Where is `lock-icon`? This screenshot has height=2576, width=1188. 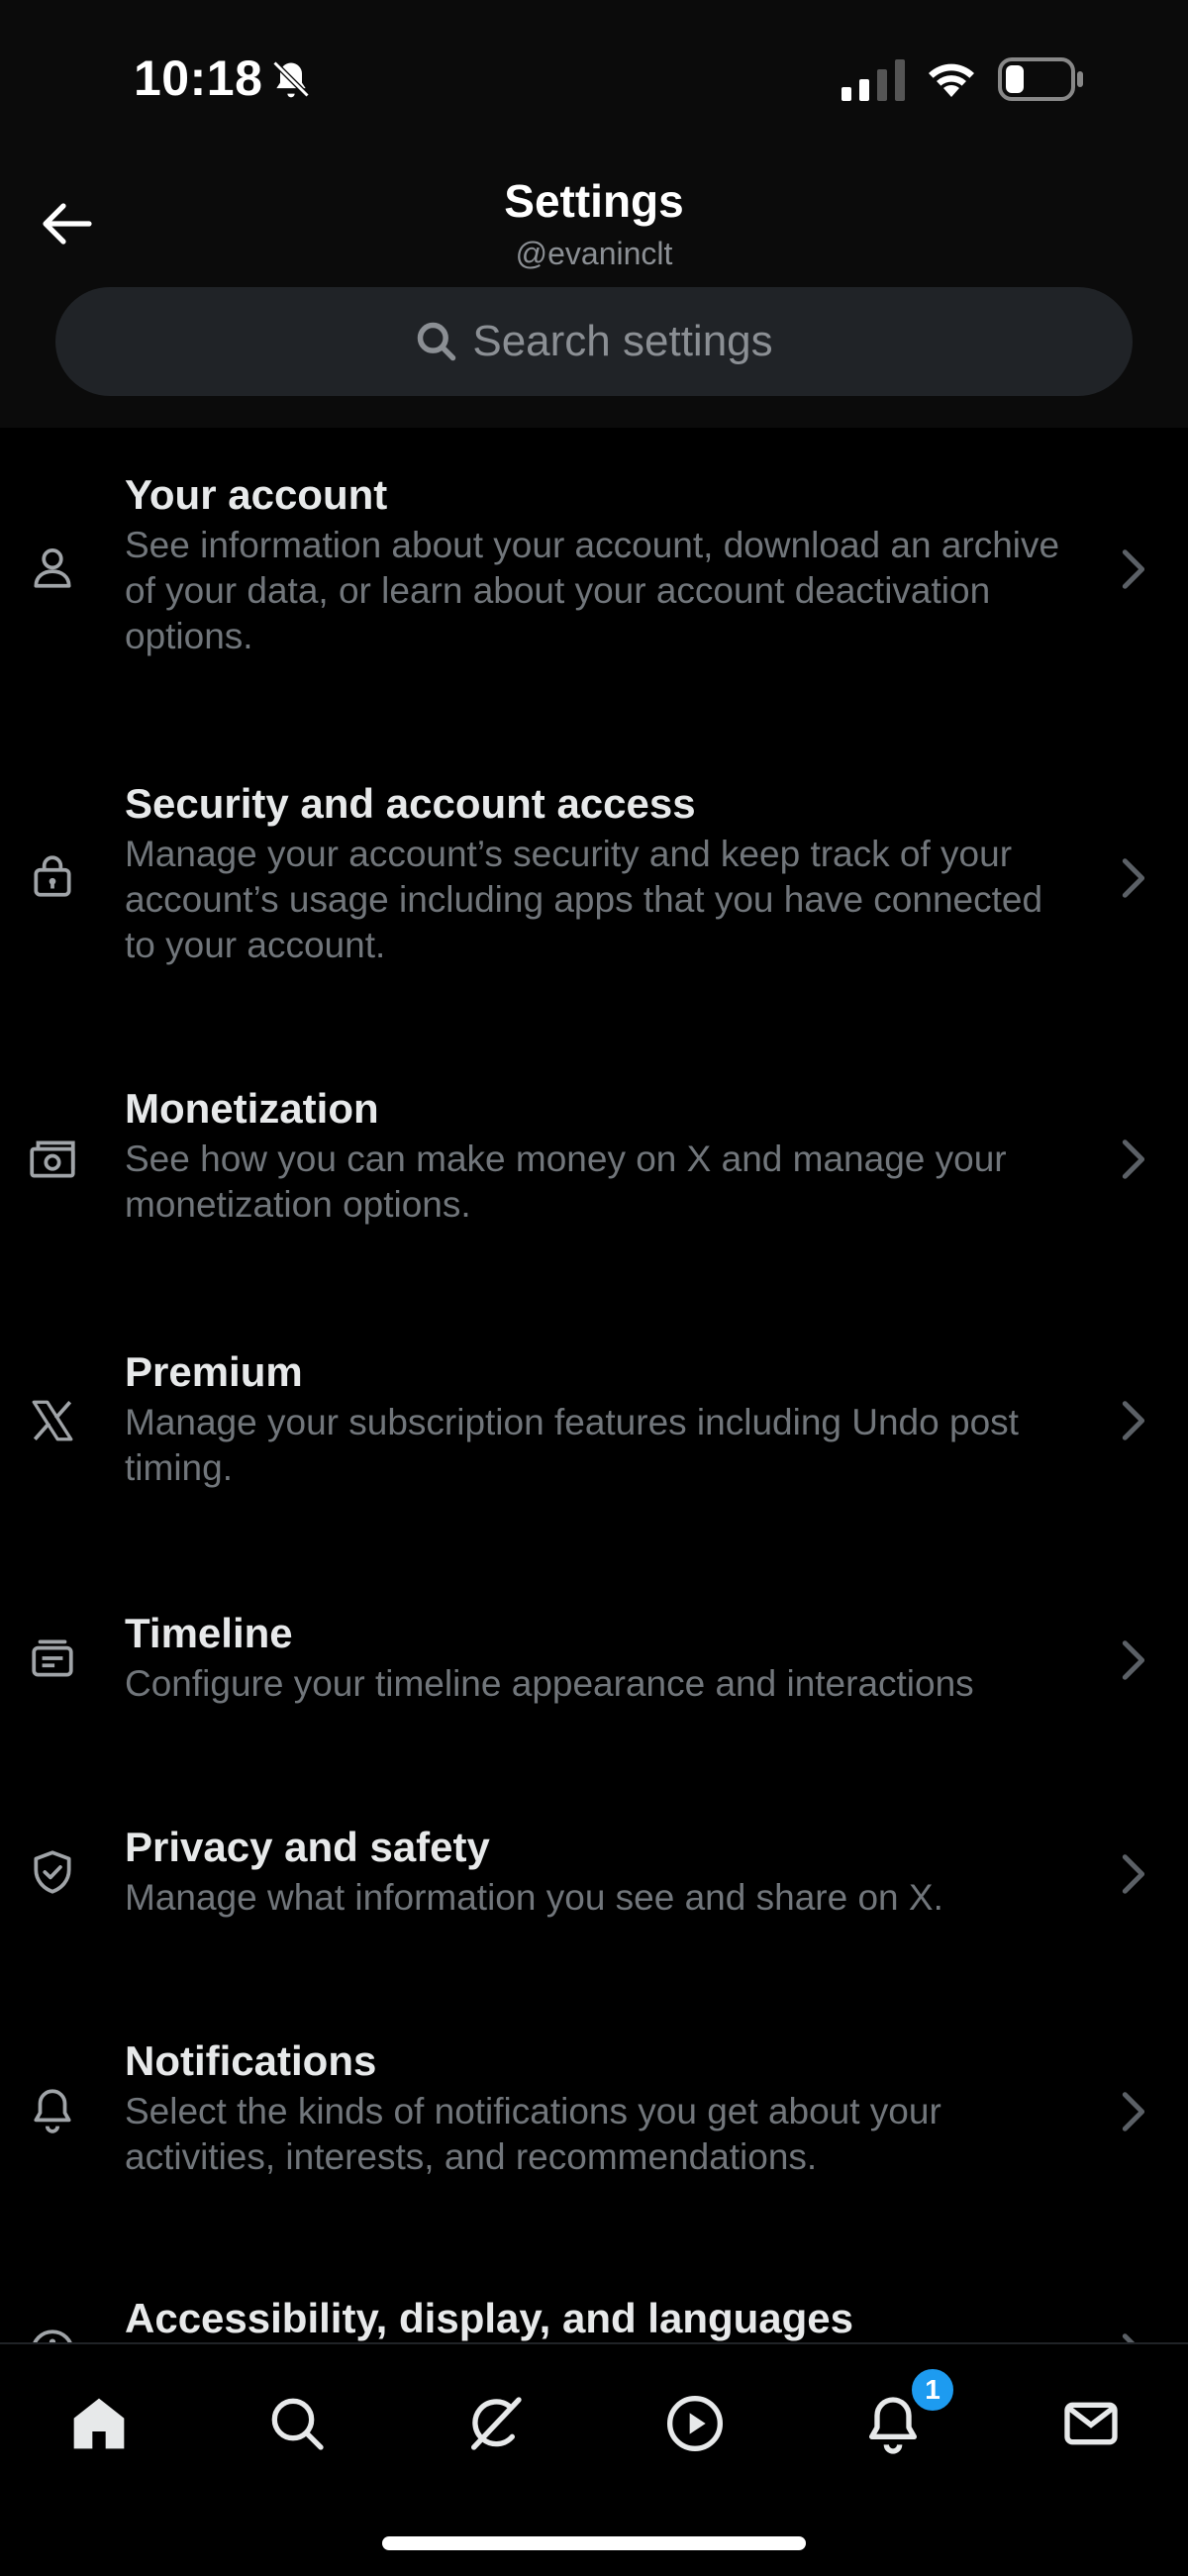 lock-icon is located at coordinates (52, 876).